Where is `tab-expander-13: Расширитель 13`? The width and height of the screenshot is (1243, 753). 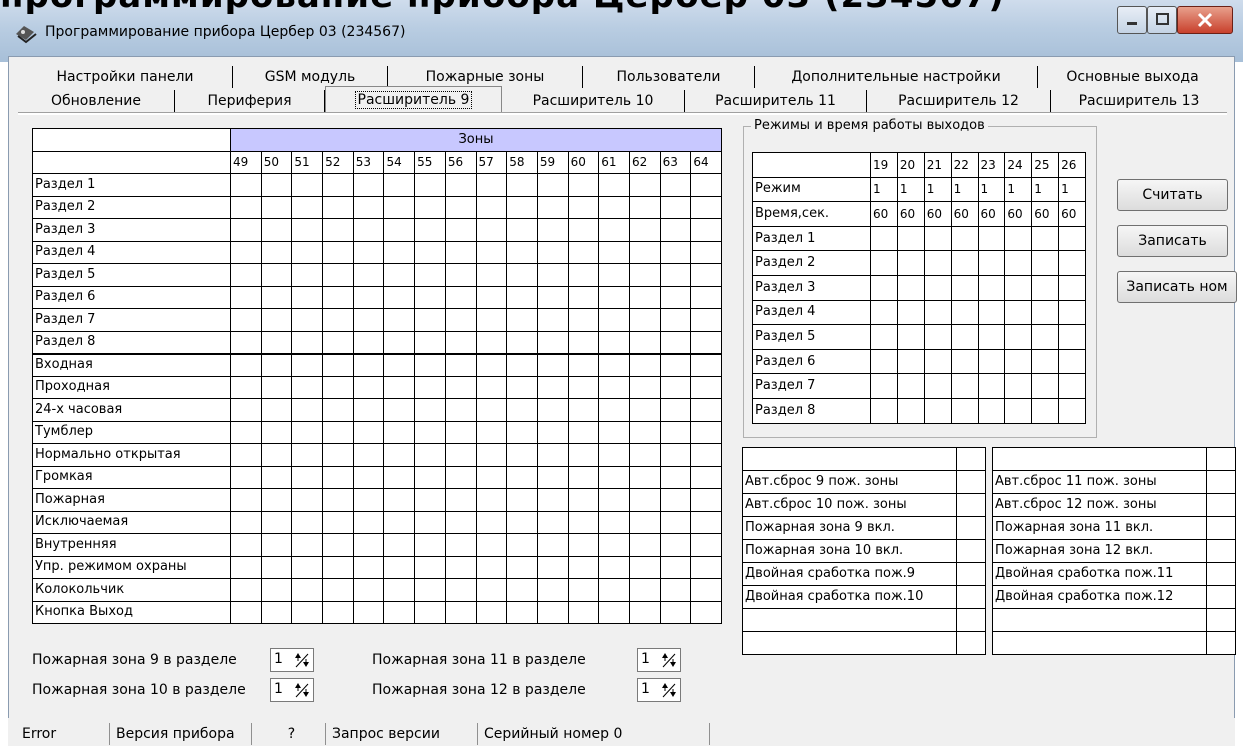
tab-expander-13: Расширитель 13 is located at coordinates (1139, 101).